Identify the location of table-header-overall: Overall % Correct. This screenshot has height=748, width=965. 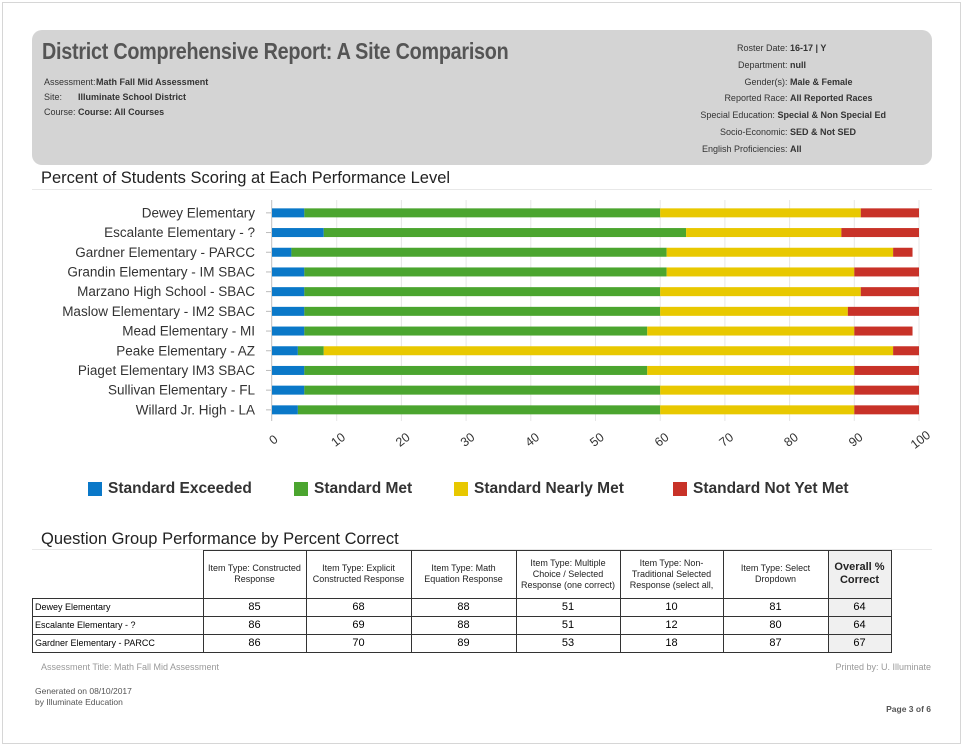
(859, 574).